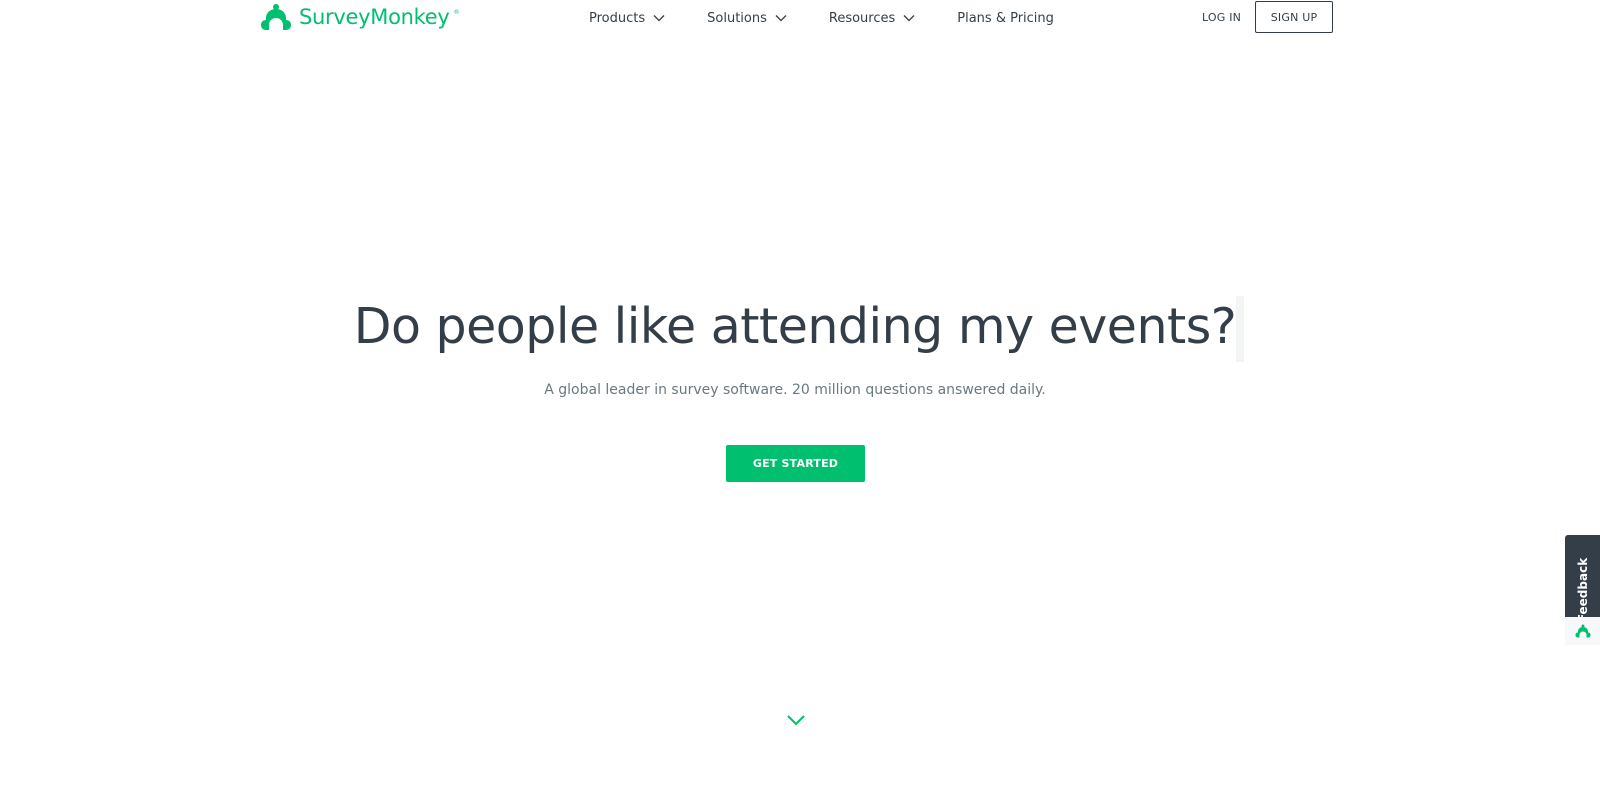 The height and width of the screenshot is (805, 1600). I want to click on feedback-label: Feedback, so click(1582, 590).